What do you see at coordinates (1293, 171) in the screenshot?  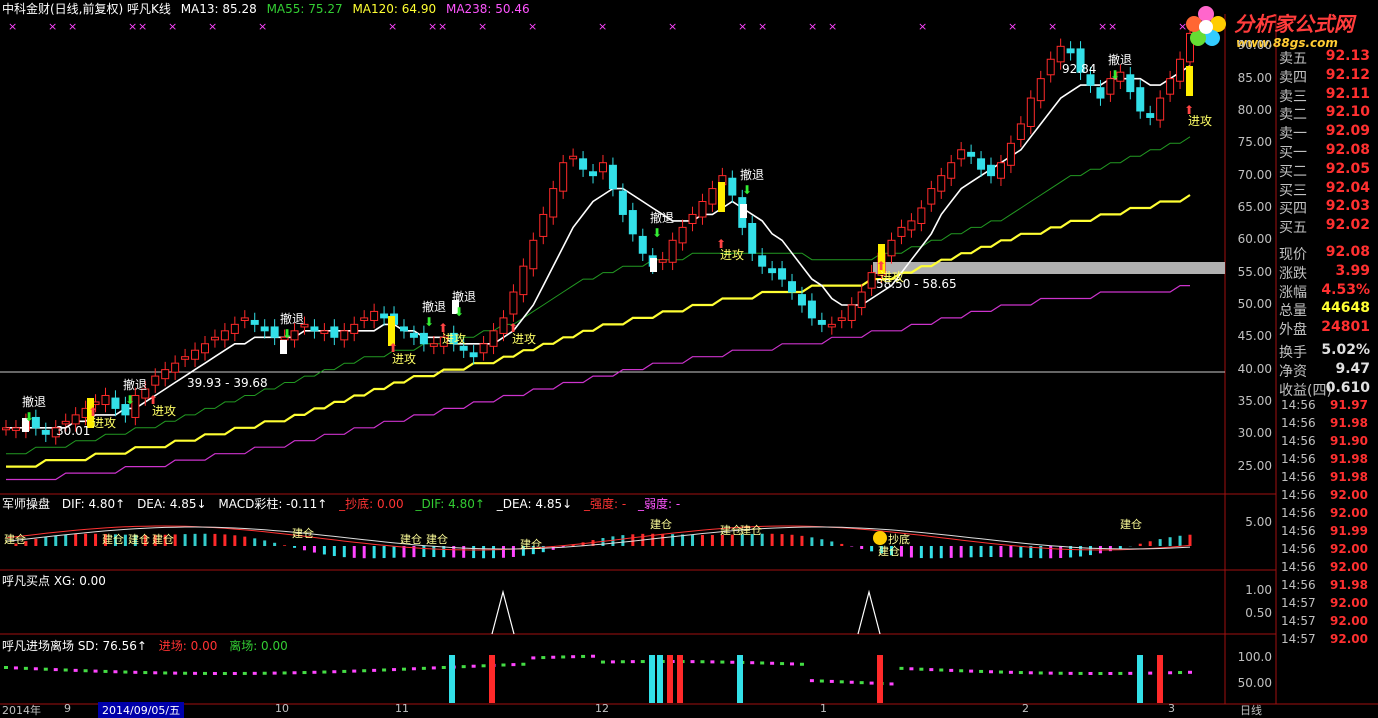 I see `quote-key: 买二` at bounding box center [1293, 171].